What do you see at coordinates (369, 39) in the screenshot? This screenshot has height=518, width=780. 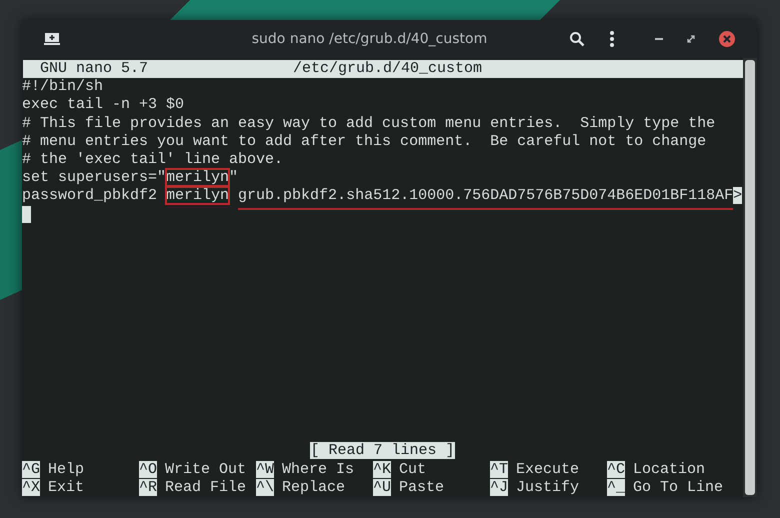 I see `window-title: sudo nano /etc/grub.d/40_custom` at bounding box center [369, 39].